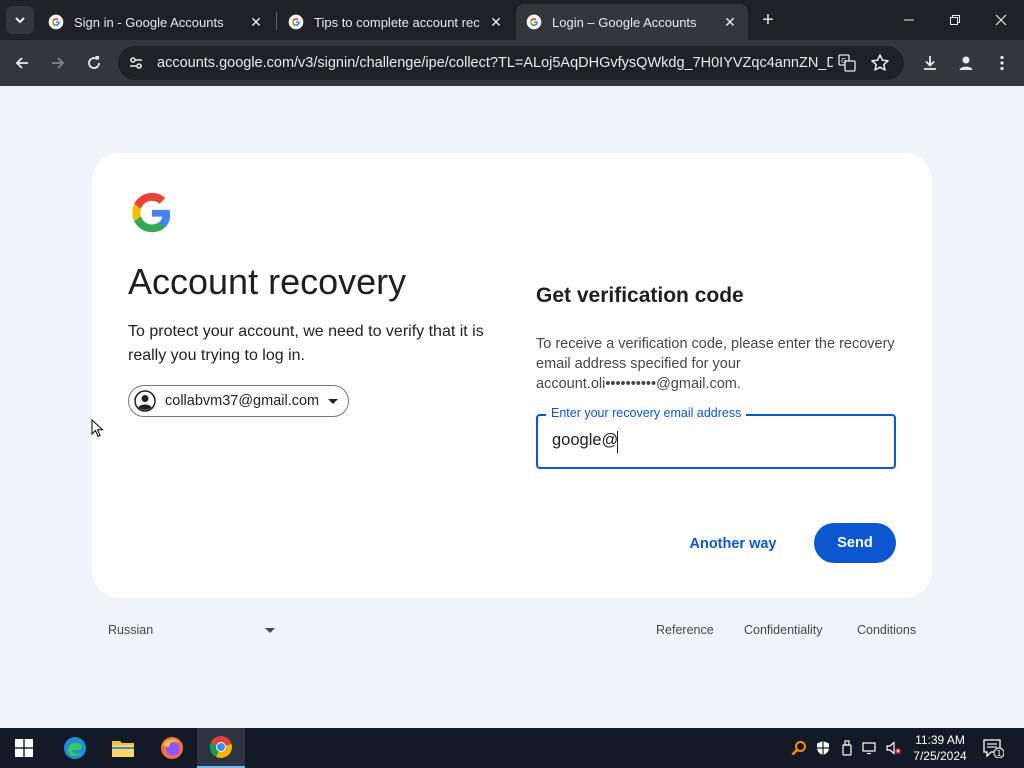 This screenshot has width=1024, height=768. Describe the element at coordinates (993, 748) in the screenshot. I see `notification-icon: 1` at that location.